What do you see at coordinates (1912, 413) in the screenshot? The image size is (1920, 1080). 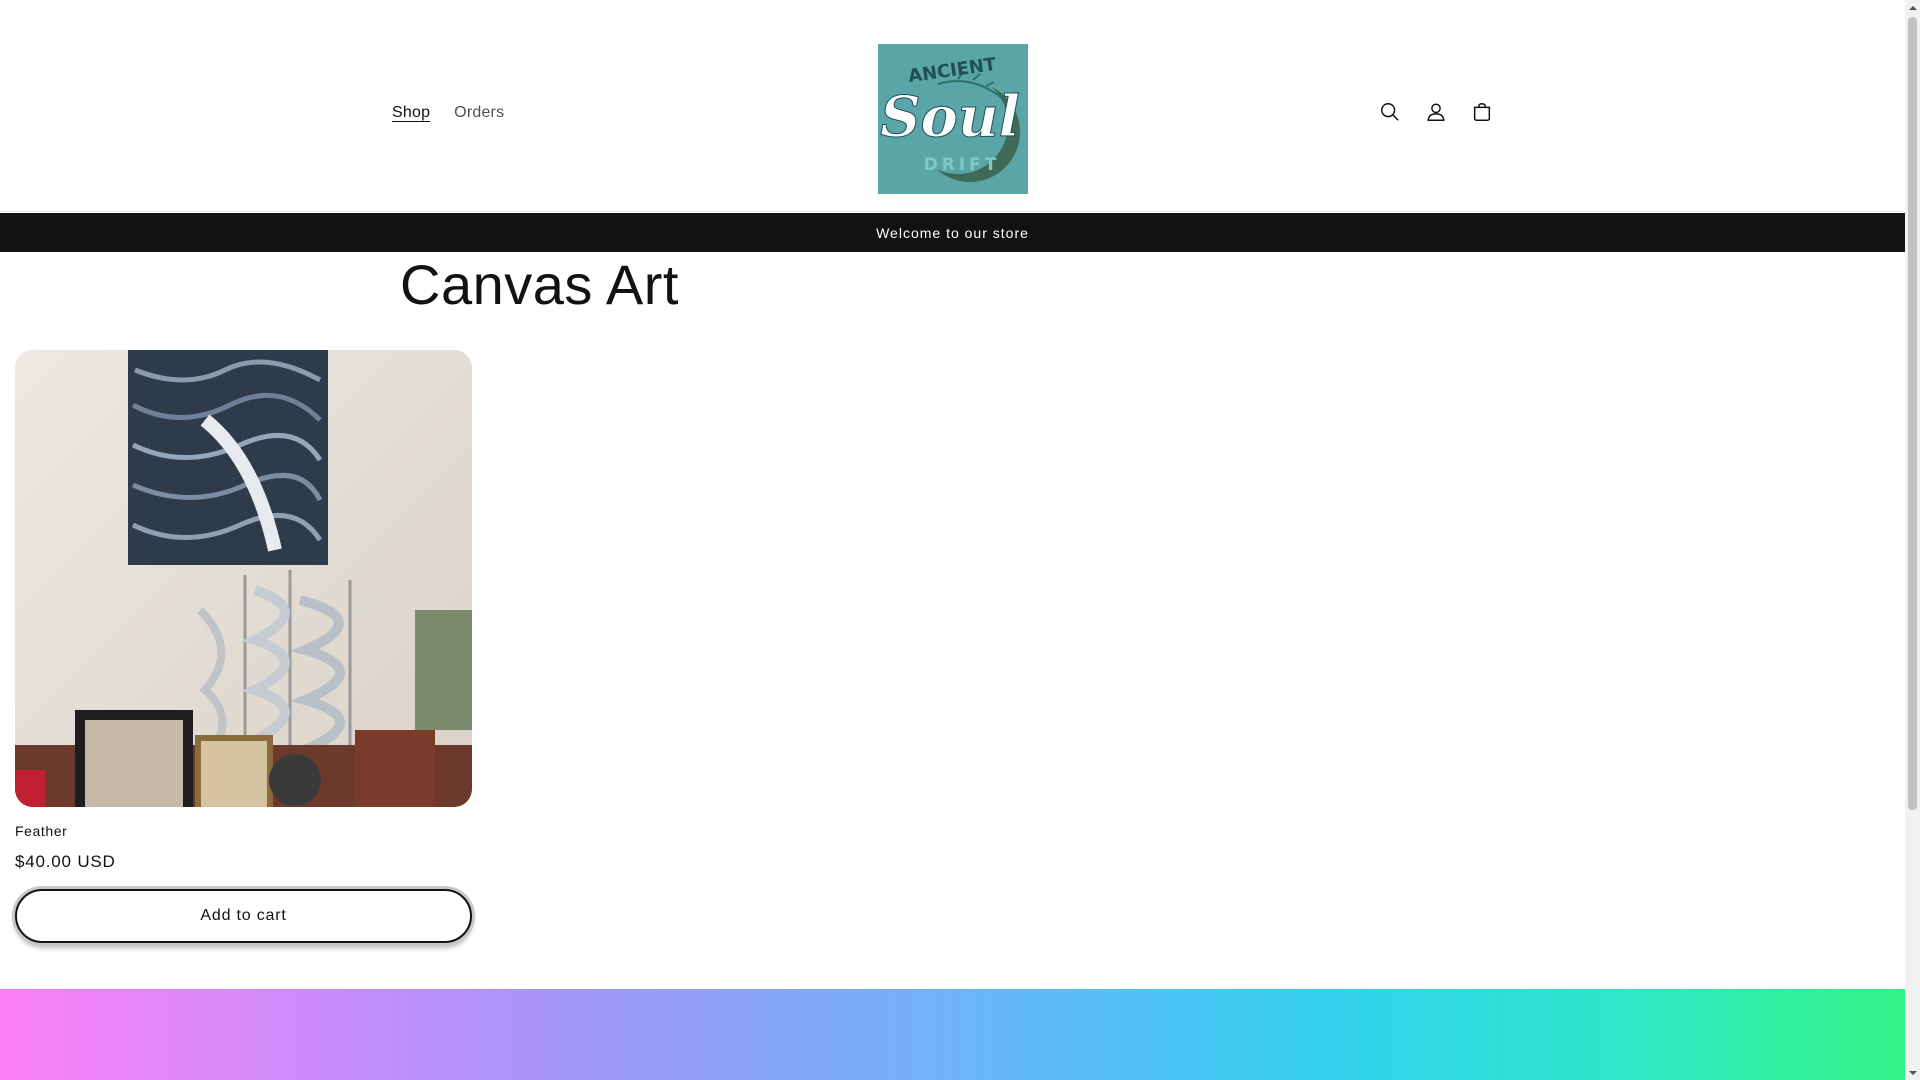 I see `scrollbar-thumb` at bounding box center [1912, 413].